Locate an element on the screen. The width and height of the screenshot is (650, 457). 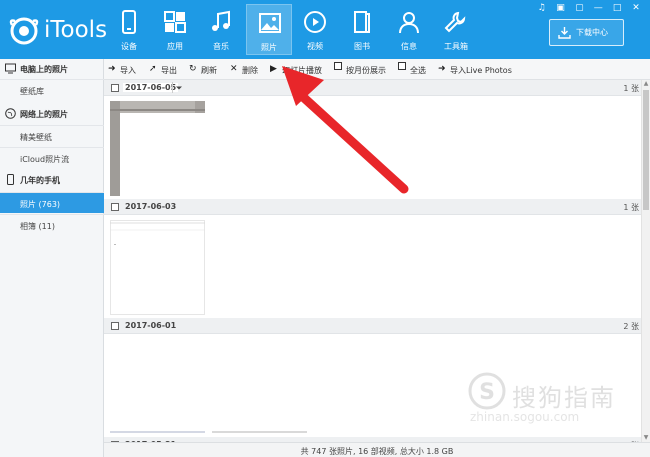
import-label: 导入 is located at coordinates (128, 70).